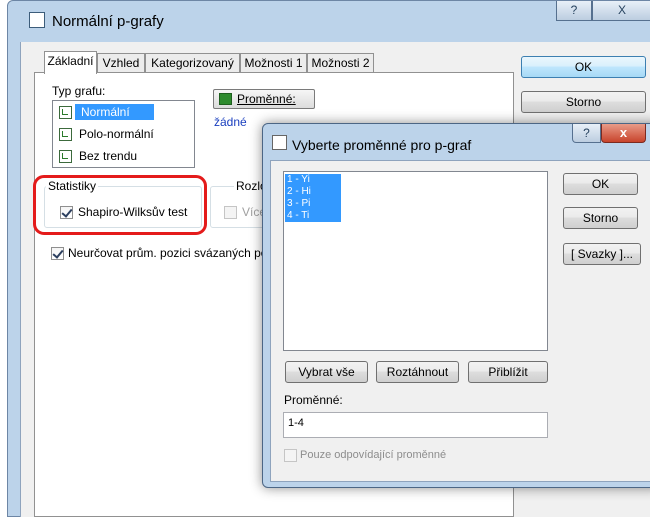 The height and width of the screenshot is (517, 650). What do you see at coordinates (313, 216) in the screenshot?
I see `variable-item: 4 - Ti` at bounding box center [313, 216].